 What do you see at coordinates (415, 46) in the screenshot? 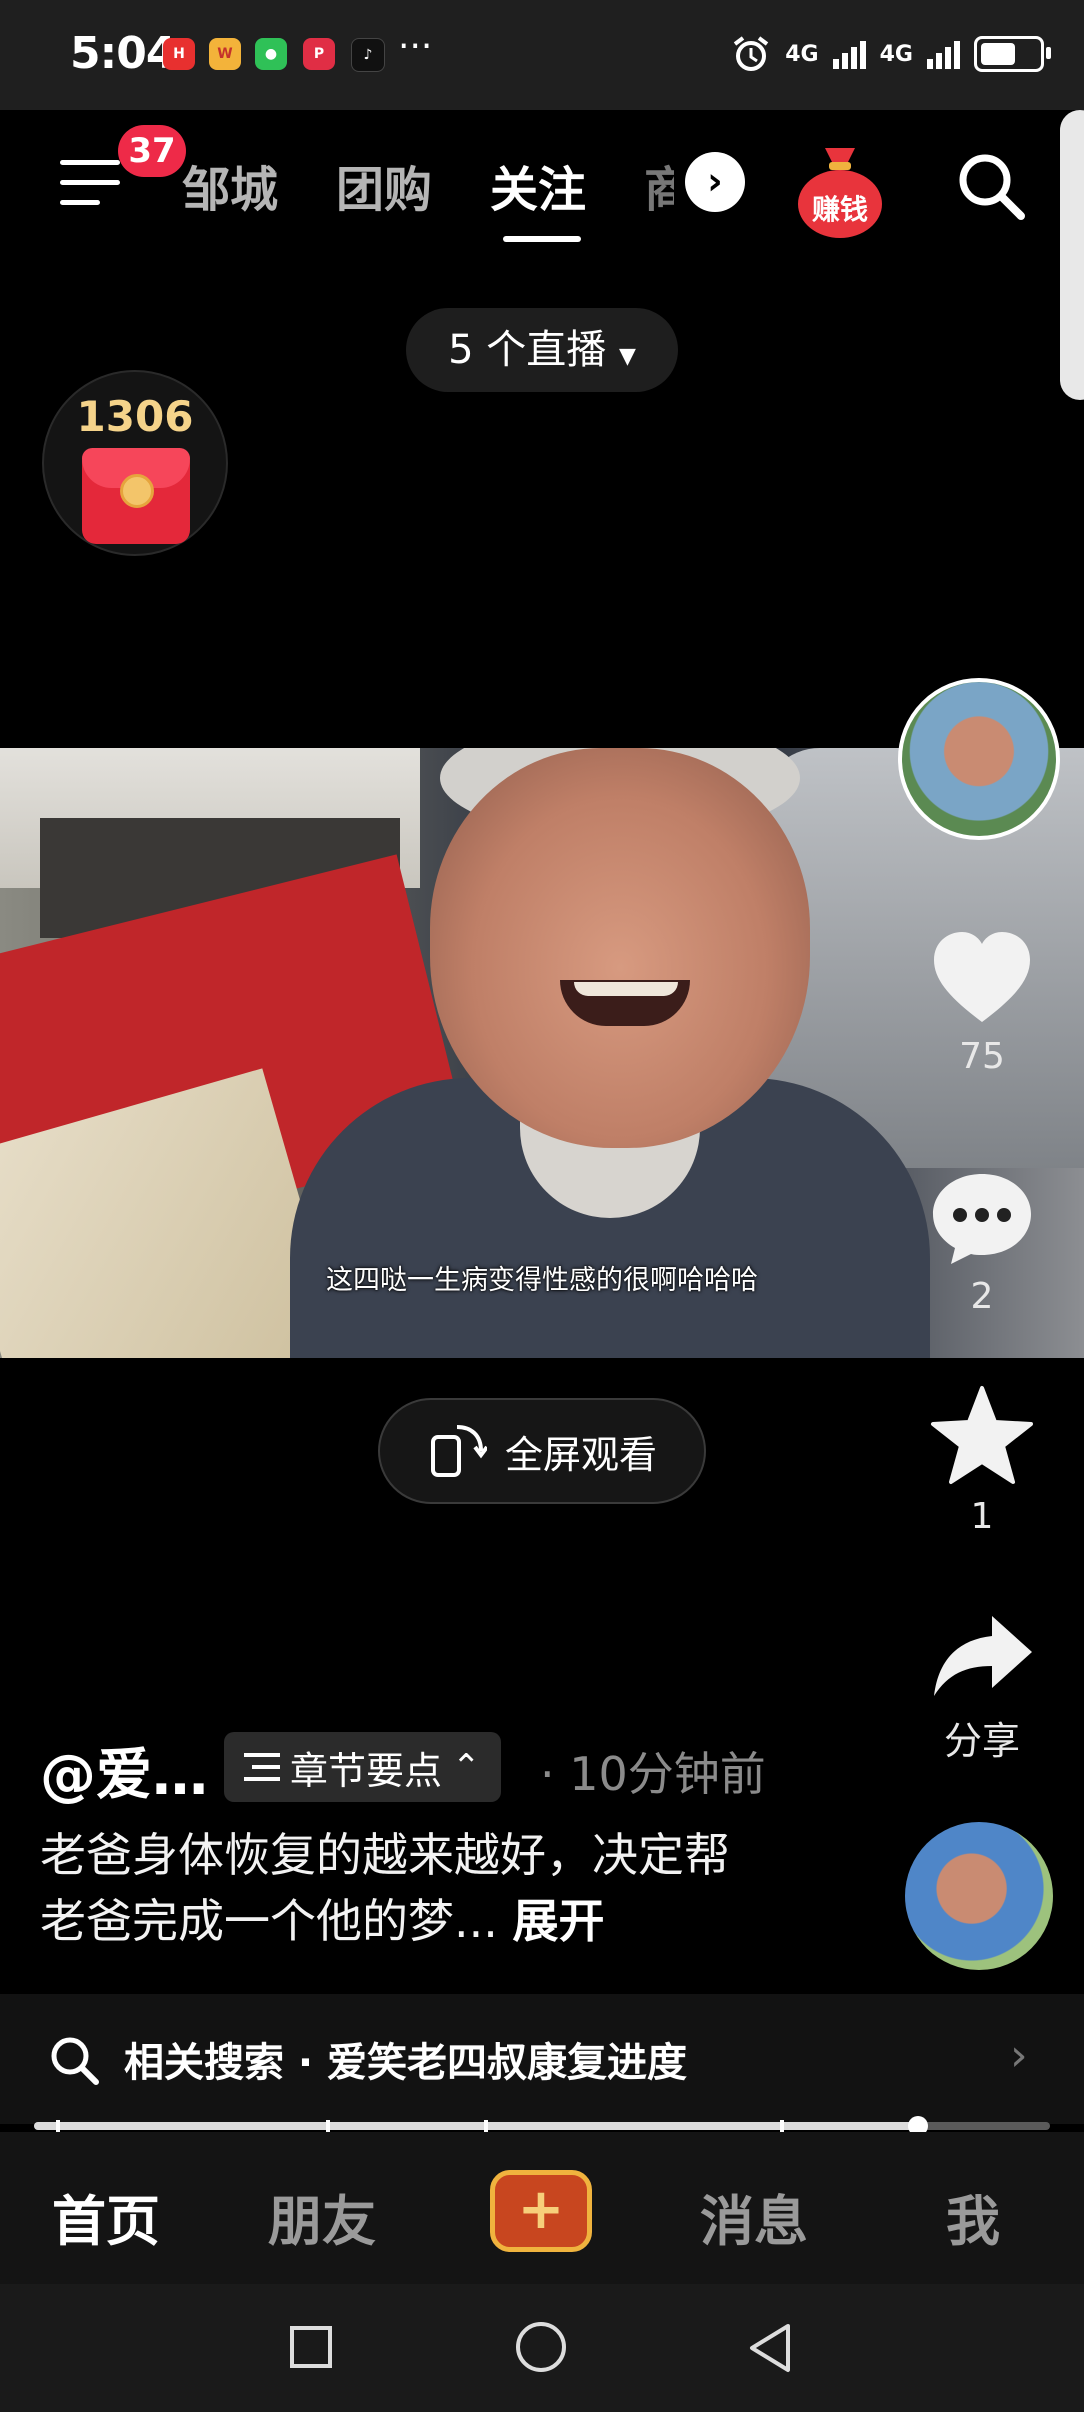
I see `more-notifications-icon: ···` at bounding box center [415, 46].